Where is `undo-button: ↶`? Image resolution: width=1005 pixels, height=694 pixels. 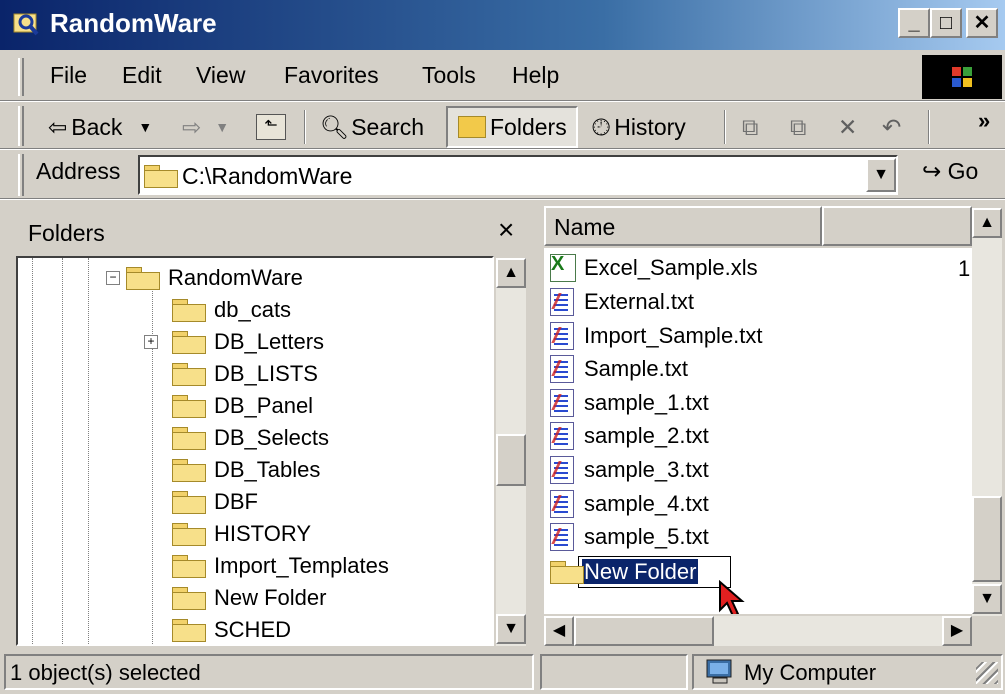
undo-button: ↶ is located at coordinates (891, 127).